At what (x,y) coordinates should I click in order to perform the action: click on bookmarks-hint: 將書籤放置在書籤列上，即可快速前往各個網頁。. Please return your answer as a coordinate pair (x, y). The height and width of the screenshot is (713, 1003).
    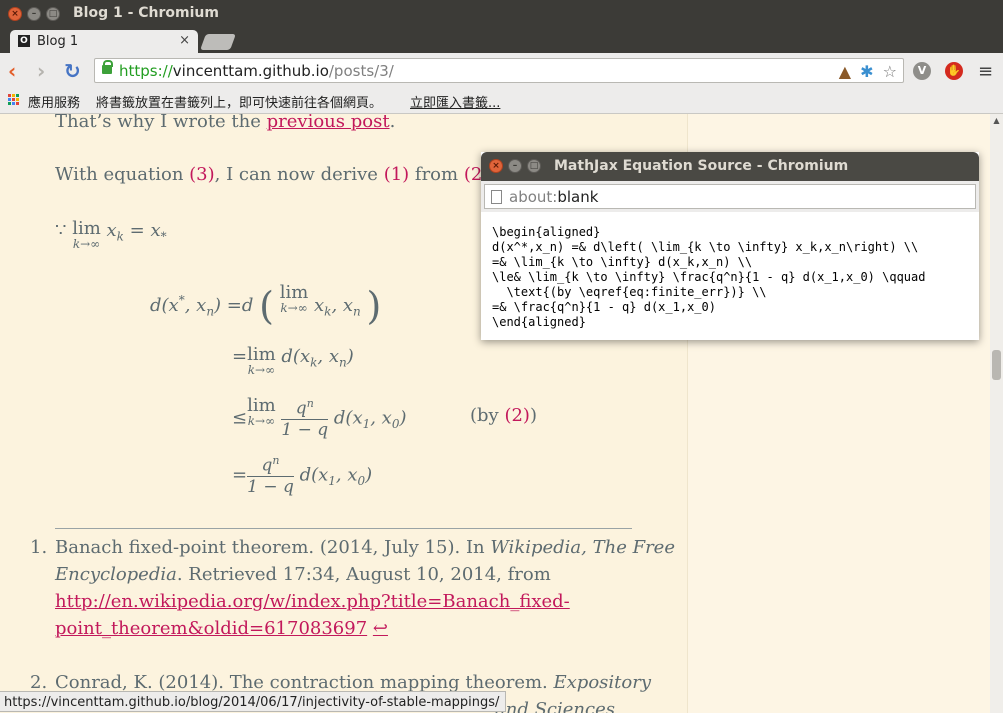
    Looking at the image, I should click on (239, 103).